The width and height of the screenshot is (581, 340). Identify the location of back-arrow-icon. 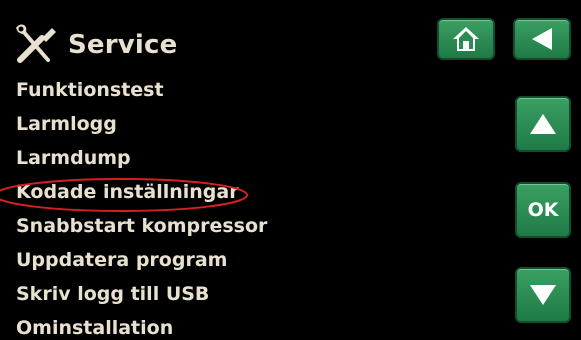
(542, 39).